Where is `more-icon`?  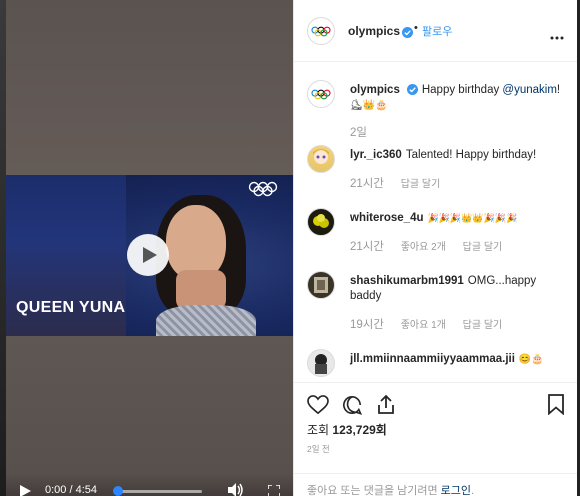 more-icon is located at coordinates (557, 36).